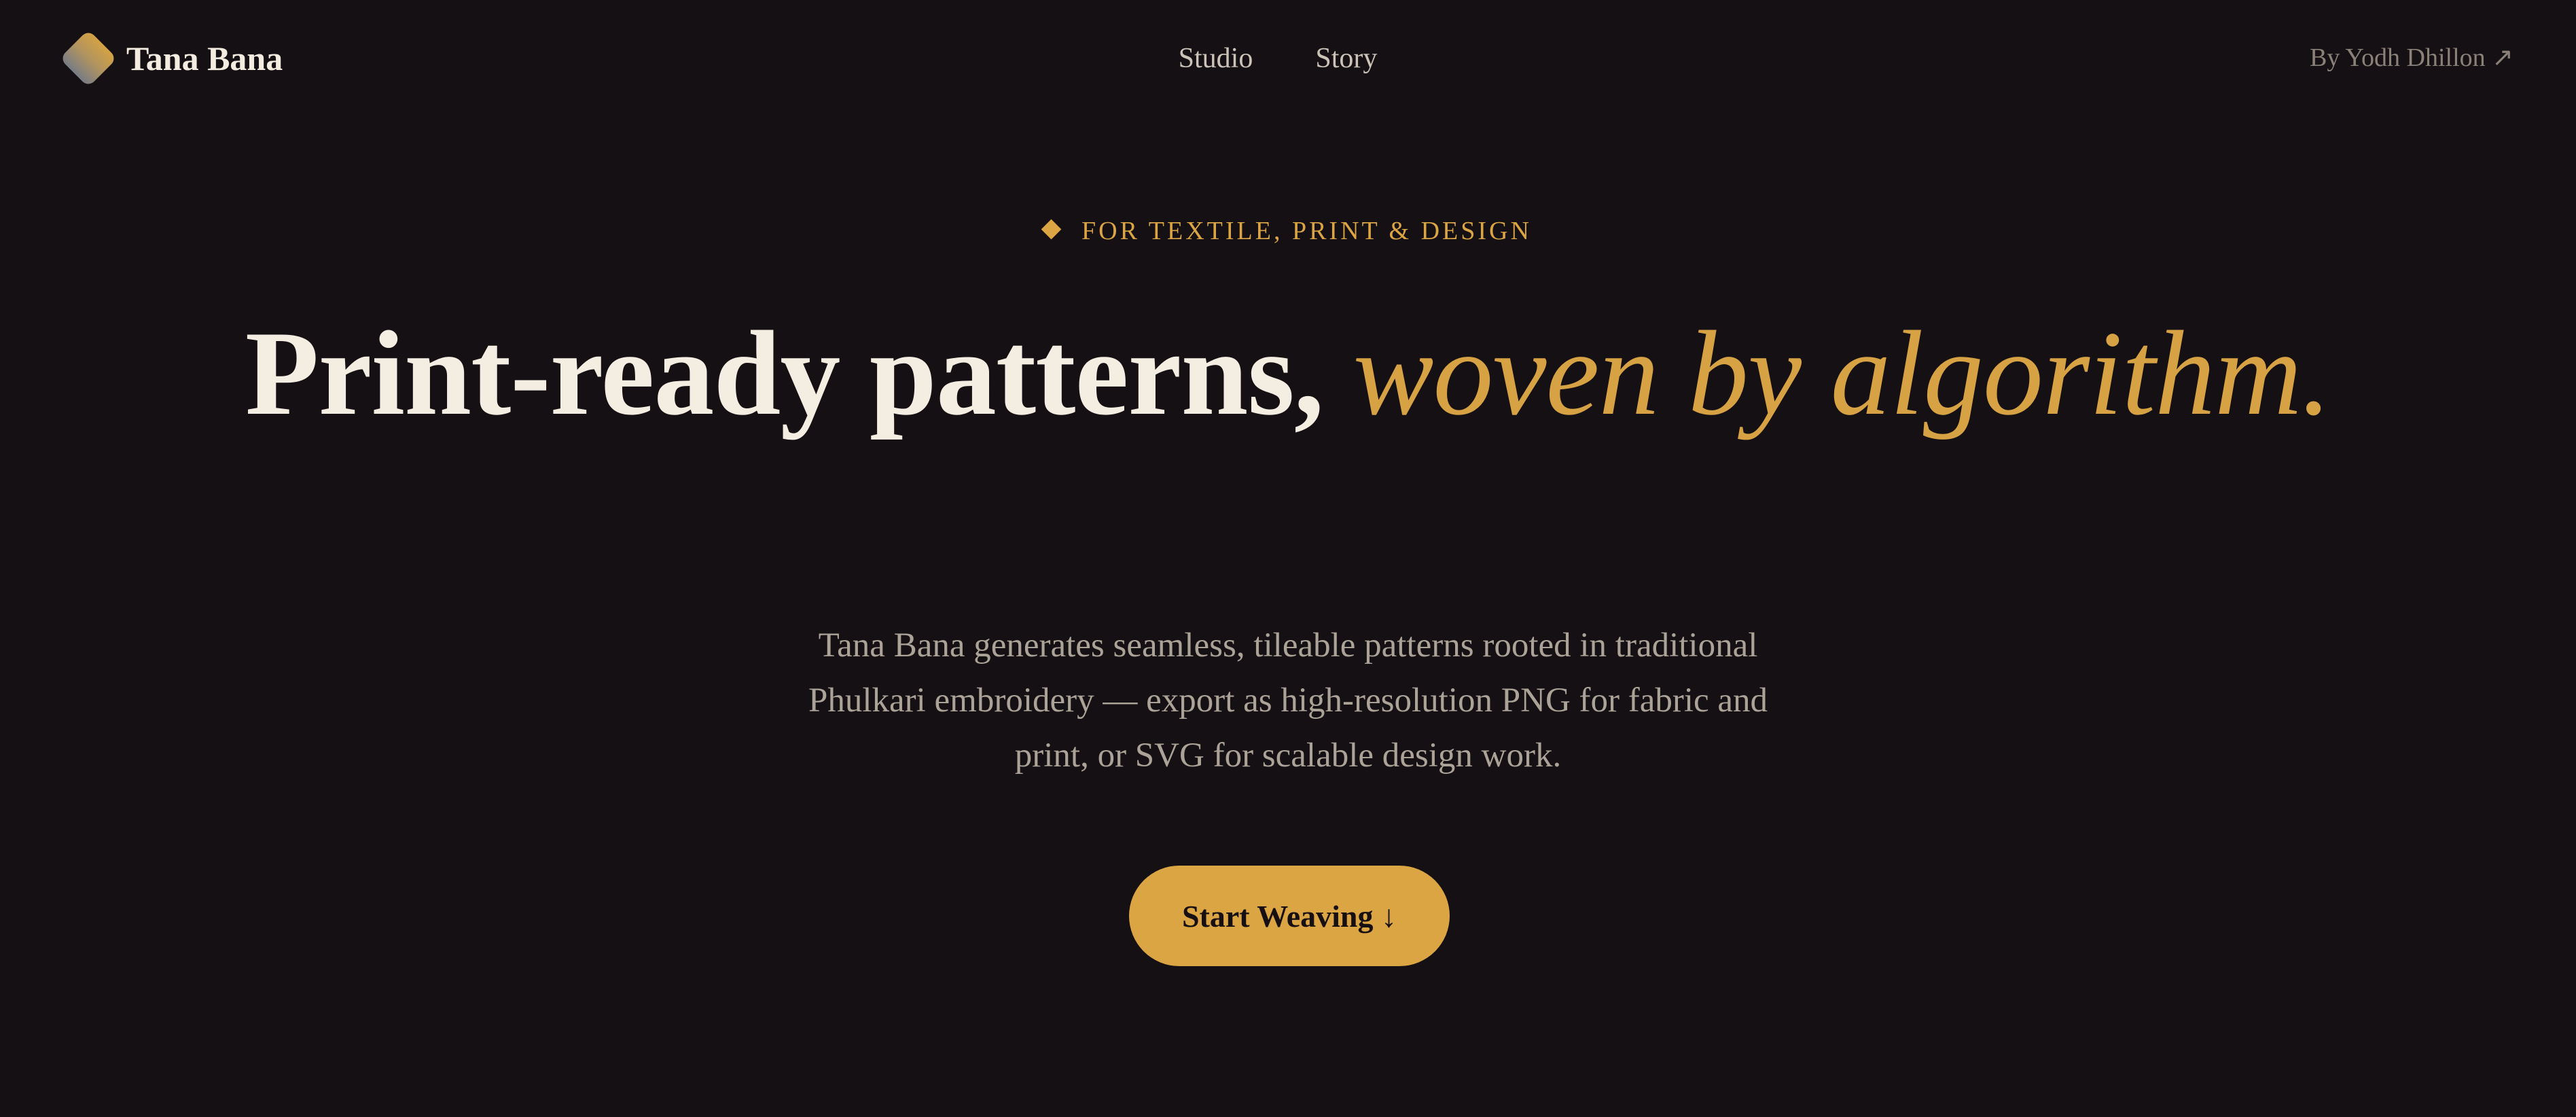 The image size is (2576, 1117). I want to click on hero-headline-accent: woven by algorithm., so click(1842, 373).